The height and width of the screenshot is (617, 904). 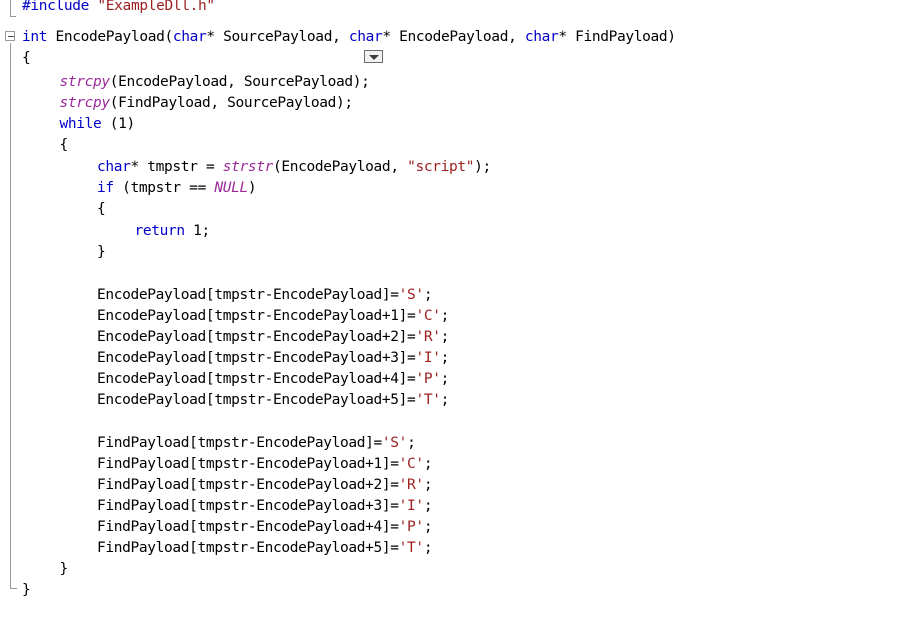 I want to click on code-line: FindPayload[tmpstr-EncodePayload]='S';, so click(x=256, y=443).